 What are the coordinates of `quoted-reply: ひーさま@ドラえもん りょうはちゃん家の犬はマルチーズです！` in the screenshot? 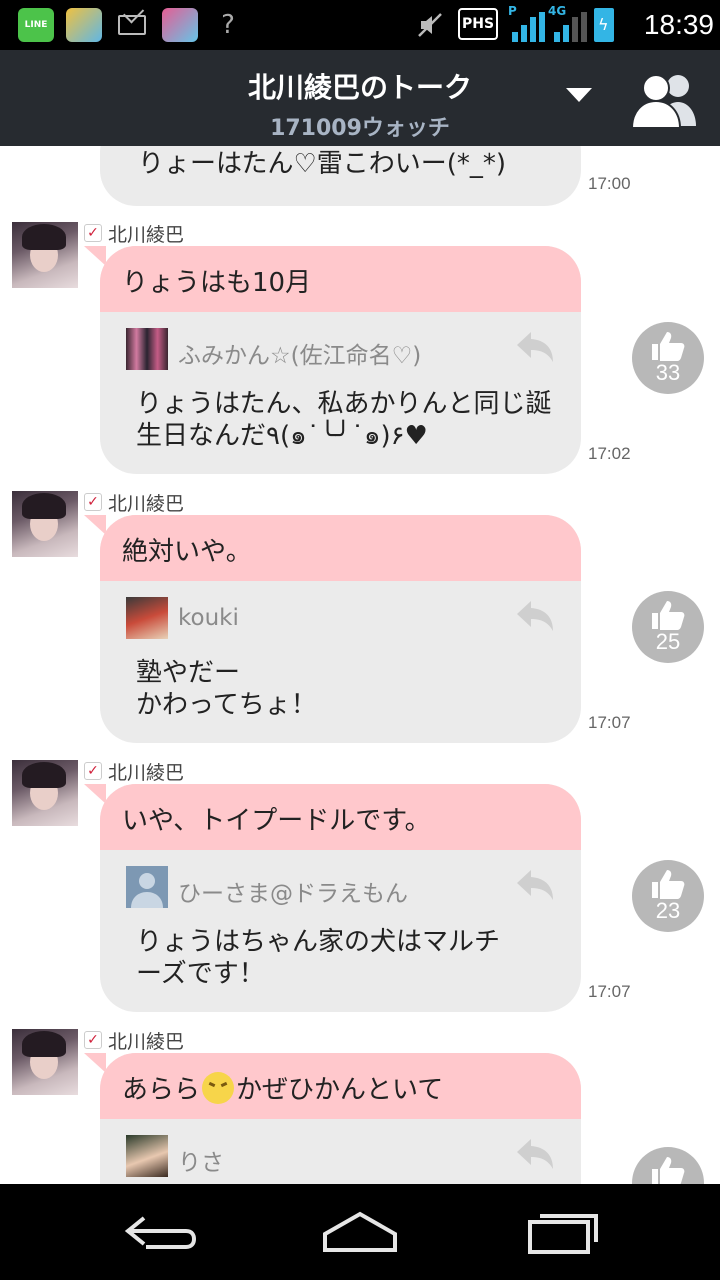 It's located at (340, 931).